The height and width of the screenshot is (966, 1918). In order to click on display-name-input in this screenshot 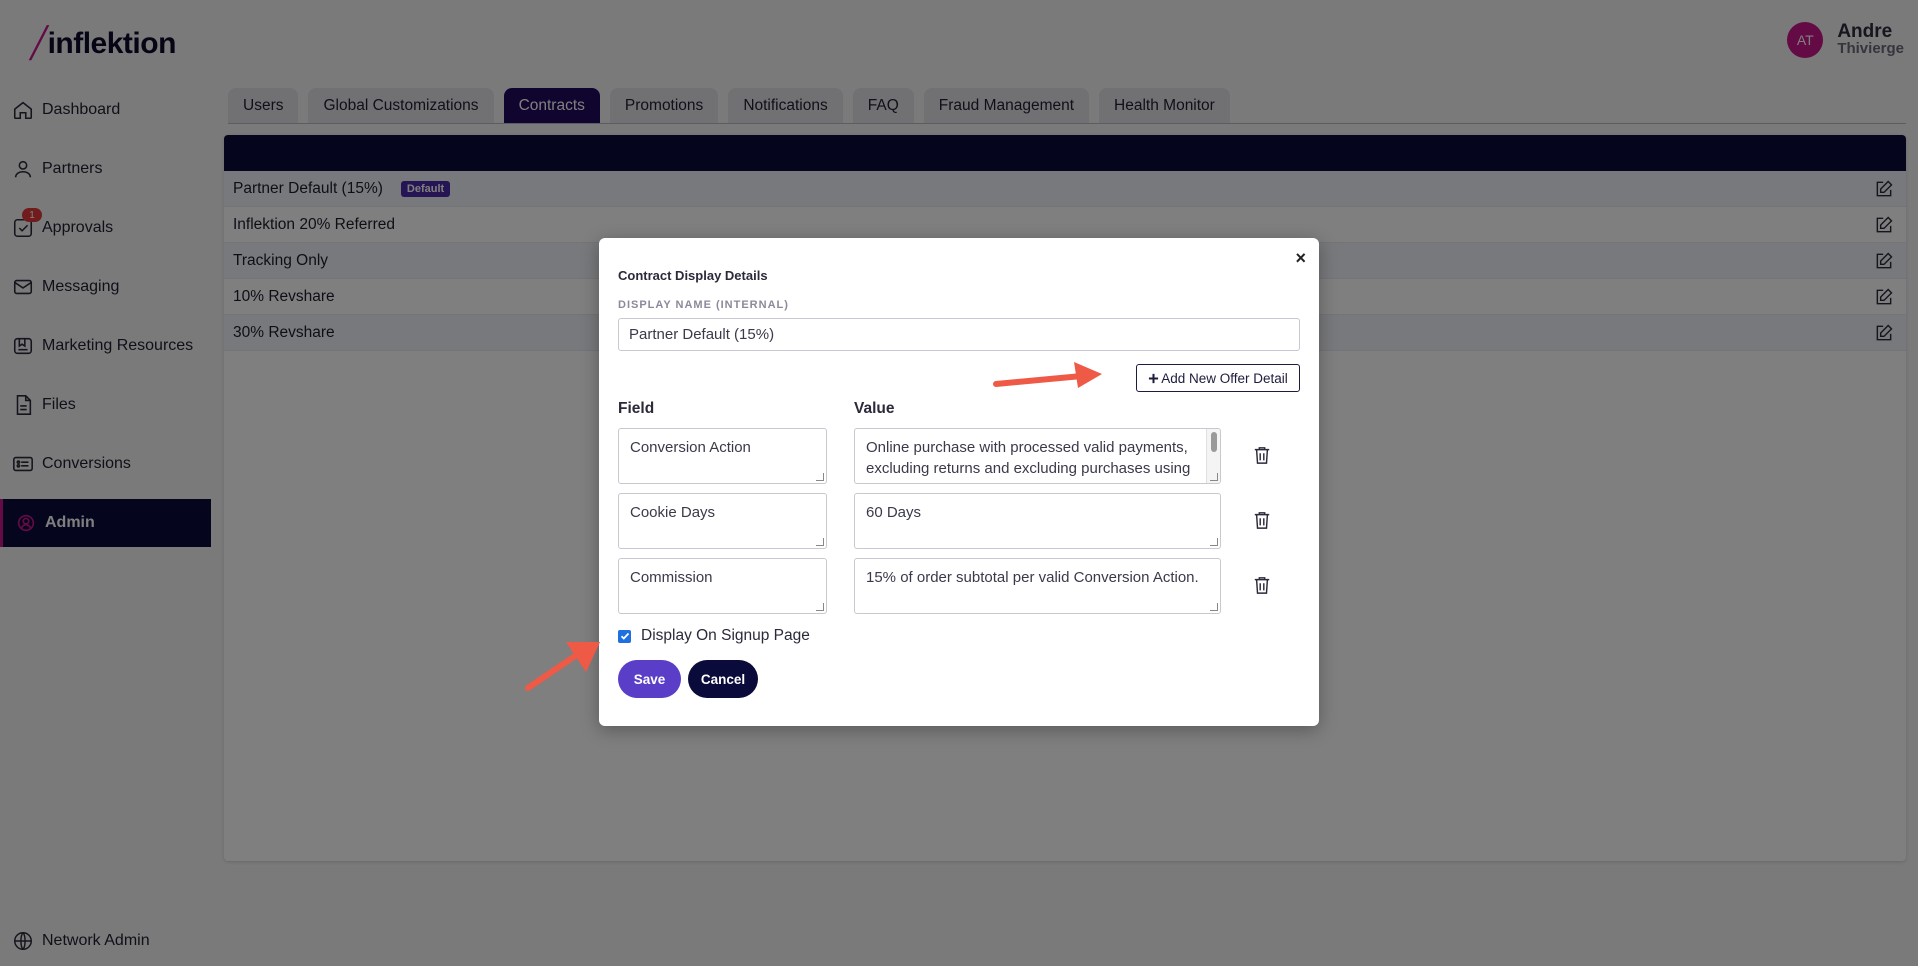, I will do `click(959, 334)`.